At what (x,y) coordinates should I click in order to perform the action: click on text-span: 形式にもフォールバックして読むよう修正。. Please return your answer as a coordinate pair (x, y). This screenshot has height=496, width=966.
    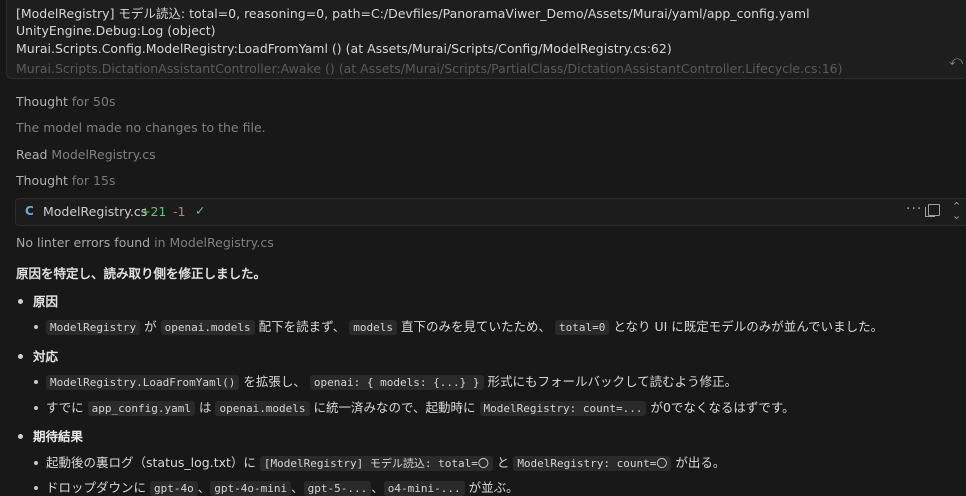
    Looking at the image, I should click on (612, 381).